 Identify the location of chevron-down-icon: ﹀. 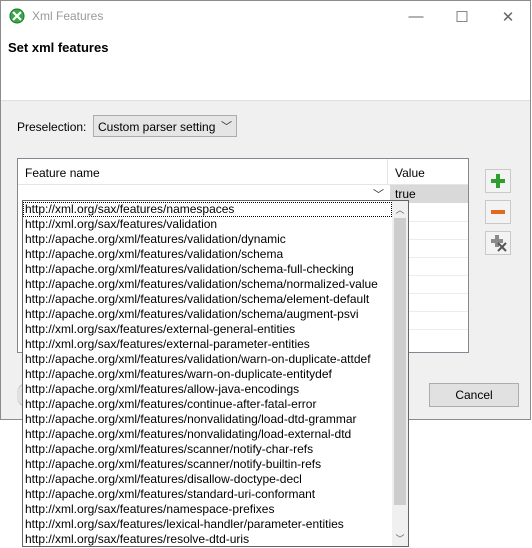
(226, 127).